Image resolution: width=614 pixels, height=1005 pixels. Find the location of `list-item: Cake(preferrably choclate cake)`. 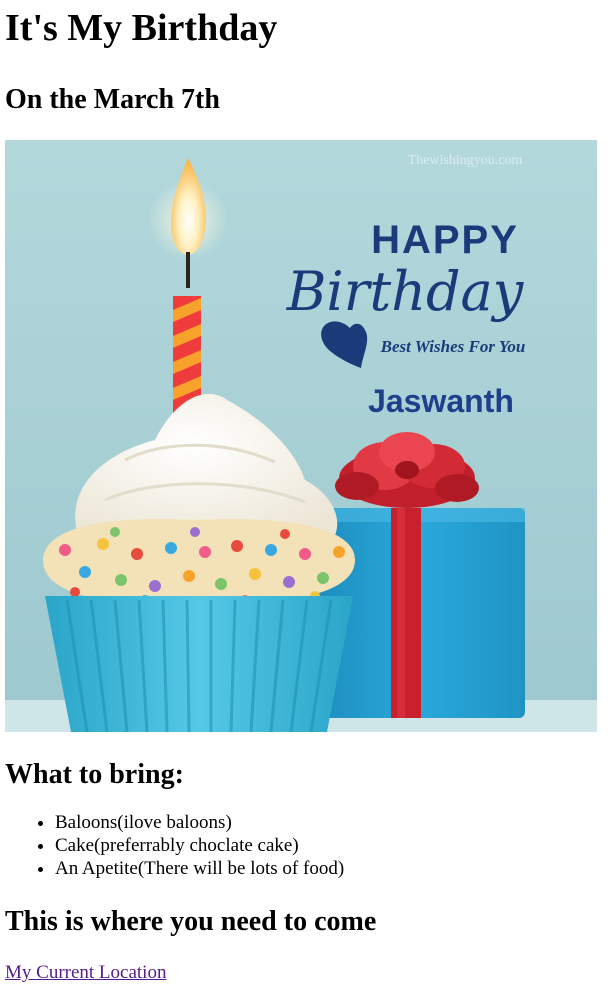

list-item: Cake(preferrably choclate cake) is located at coordinates (332, 845).